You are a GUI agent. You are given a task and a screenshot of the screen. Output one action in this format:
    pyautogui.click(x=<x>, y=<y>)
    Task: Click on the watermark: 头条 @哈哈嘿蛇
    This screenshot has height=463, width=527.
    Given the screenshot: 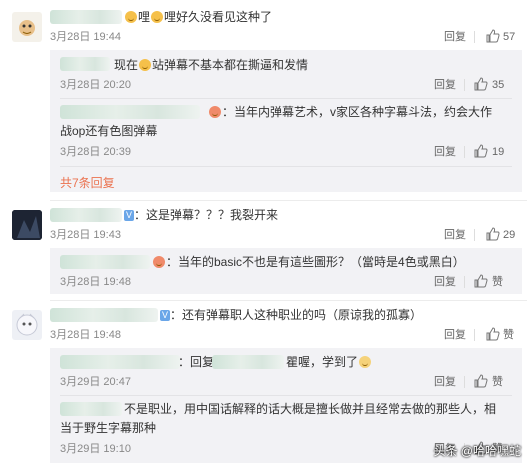 What is the action you would take?
    pyautogui.click(x=477, y=451)
    